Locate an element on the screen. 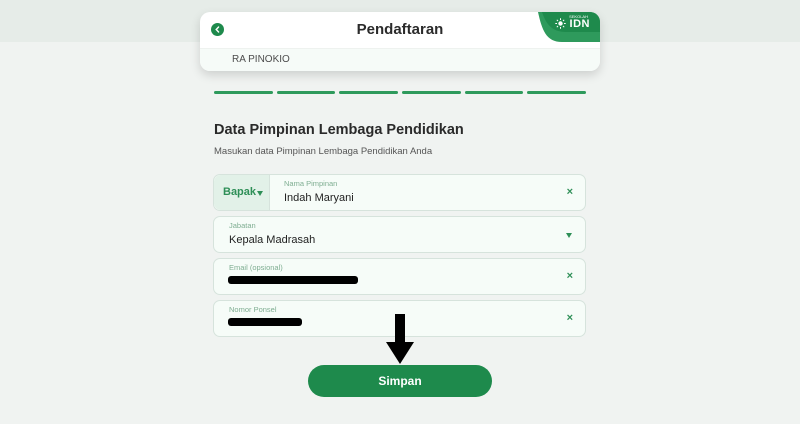 This screenshot has height=424, width=800. institution-name: RA PINOKIO is located at coordinates (261, 59).